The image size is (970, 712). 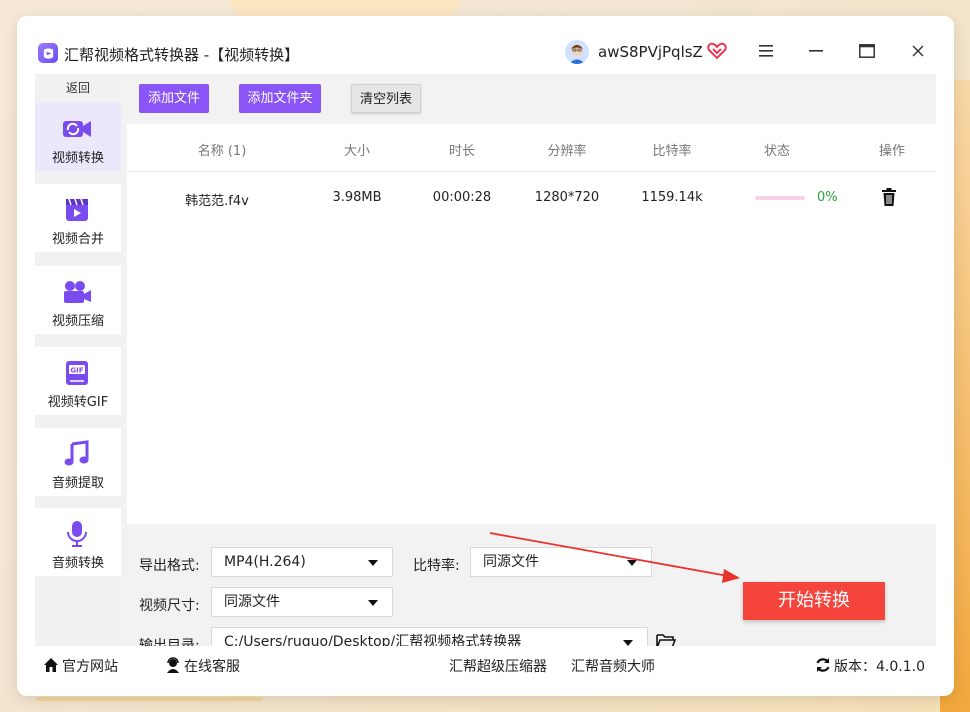 What do you see at coordinates (531, 171) in the screenshot?
I see `header-divider` at bounding box center [531, 171].